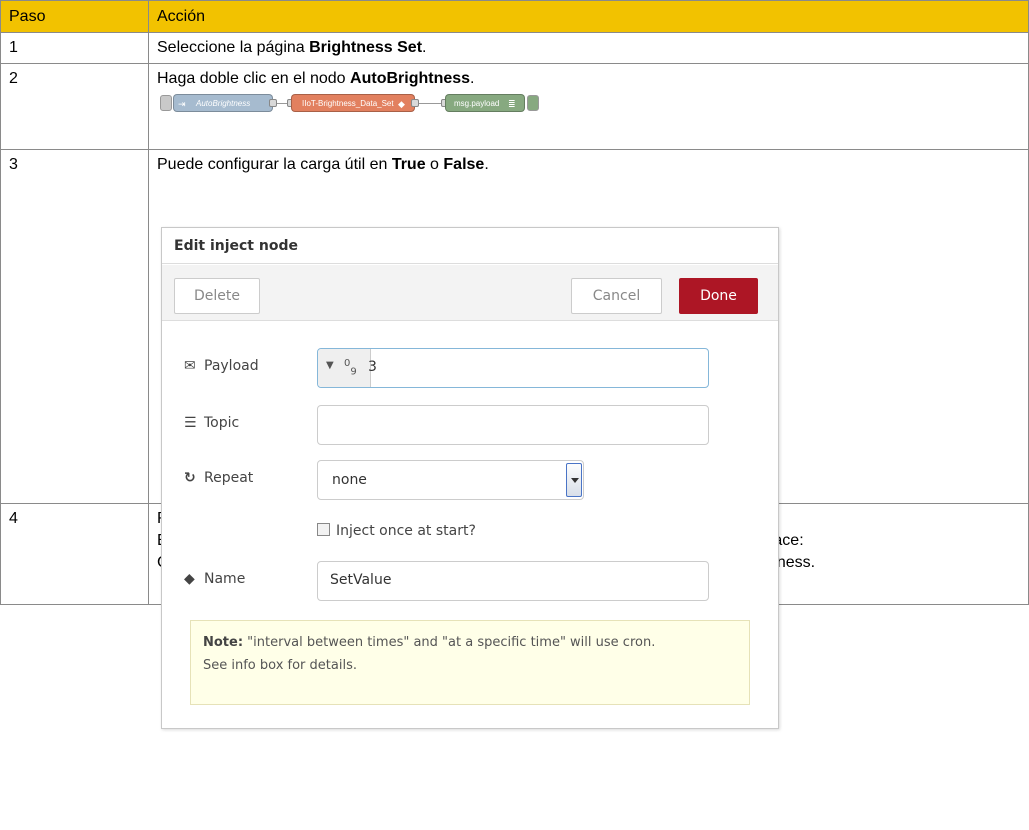 Image resolution: width=1029 pixels, height=830 pixels. What do you see at coordinates (533, 103) in the screenshot?
I see `debug-toggle-icon` at bounding box center [533, 103].